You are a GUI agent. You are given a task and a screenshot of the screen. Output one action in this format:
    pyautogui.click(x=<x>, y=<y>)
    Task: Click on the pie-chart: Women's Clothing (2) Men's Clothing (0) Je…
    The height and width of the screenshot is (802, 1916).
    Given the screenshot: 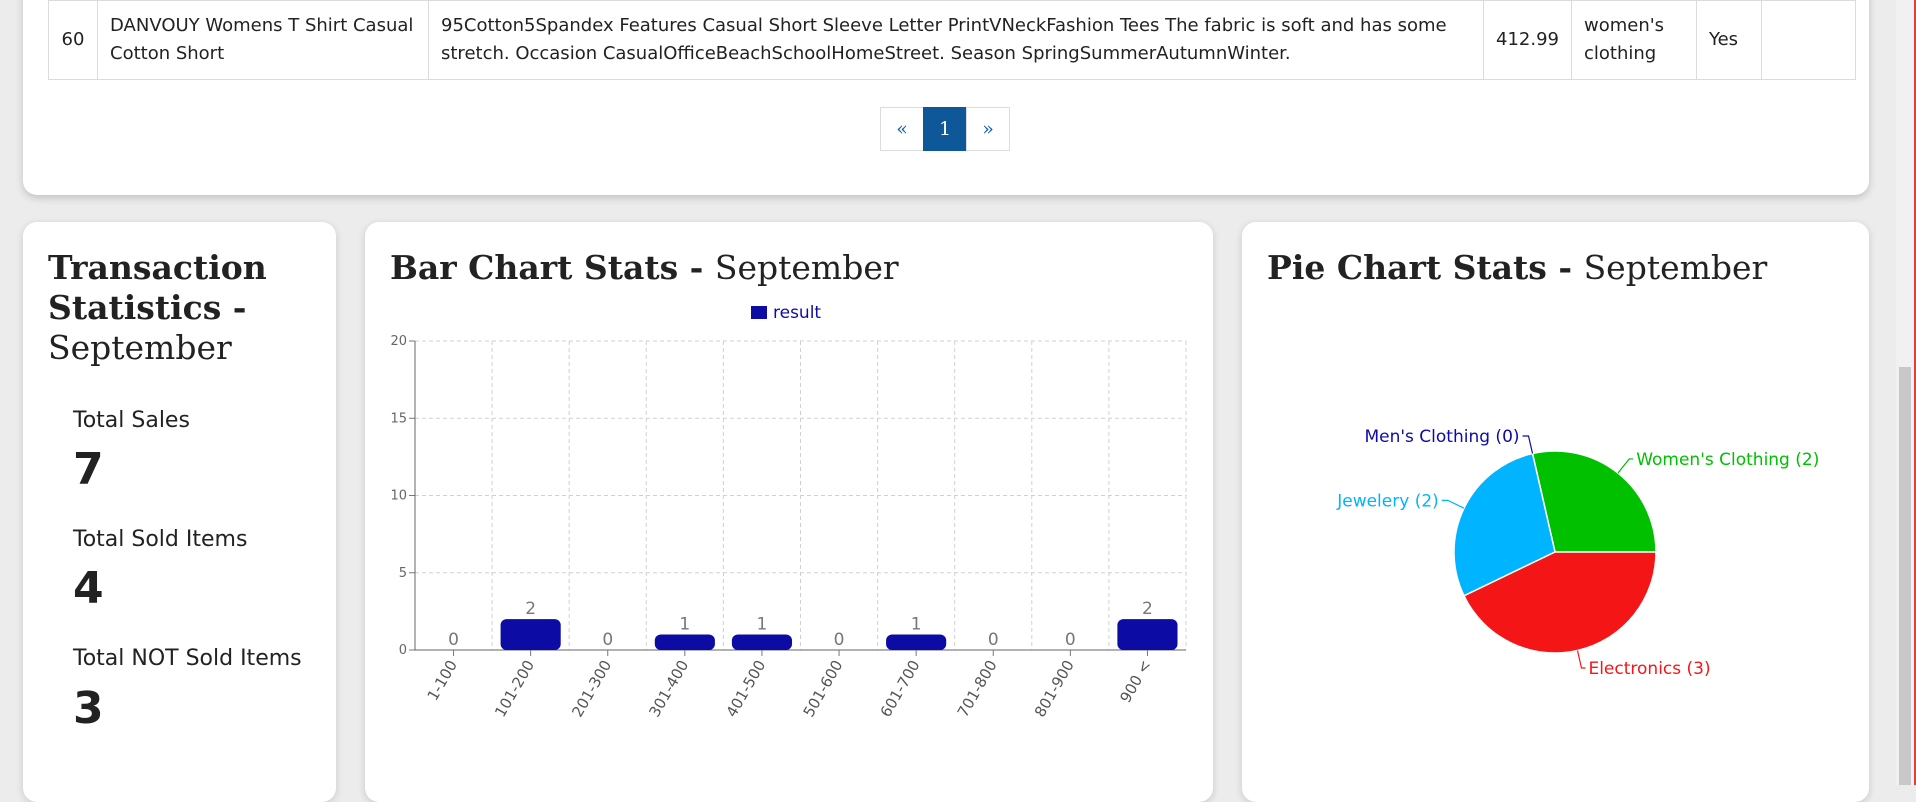 What is the action you would take?
    pyautogui.click(x=1577, y=553)
    